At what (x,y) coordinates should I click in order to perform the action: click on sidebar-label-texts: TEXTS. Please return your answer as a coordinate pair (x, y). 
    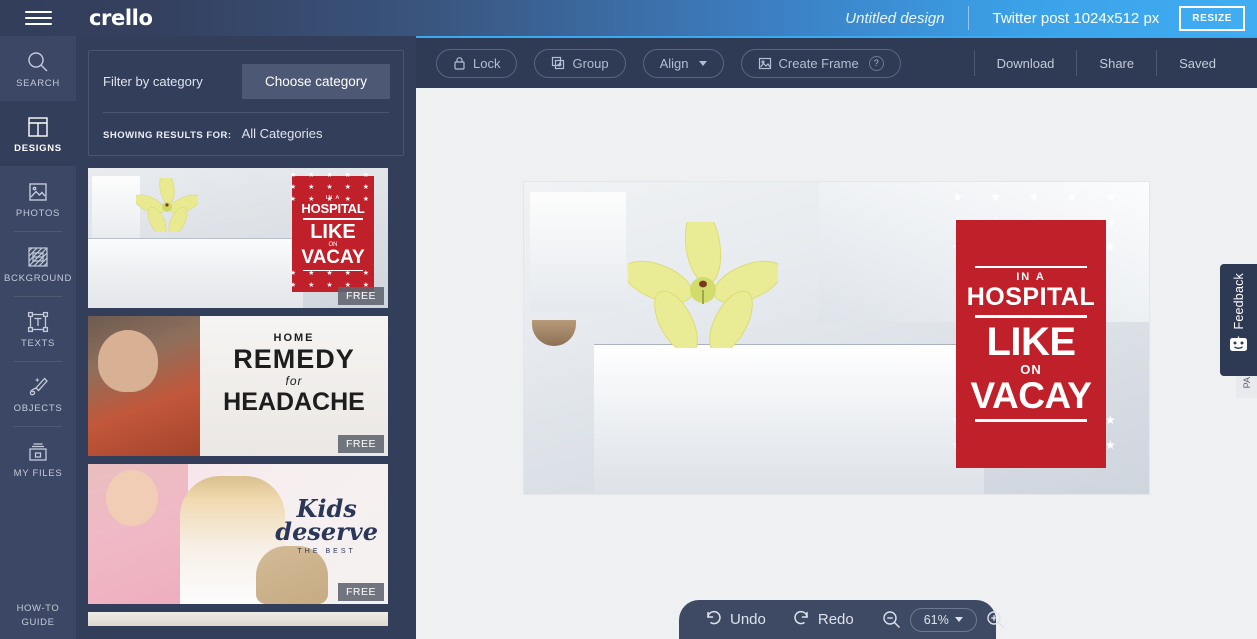
    Looking at the image, I should click on (38, 343).